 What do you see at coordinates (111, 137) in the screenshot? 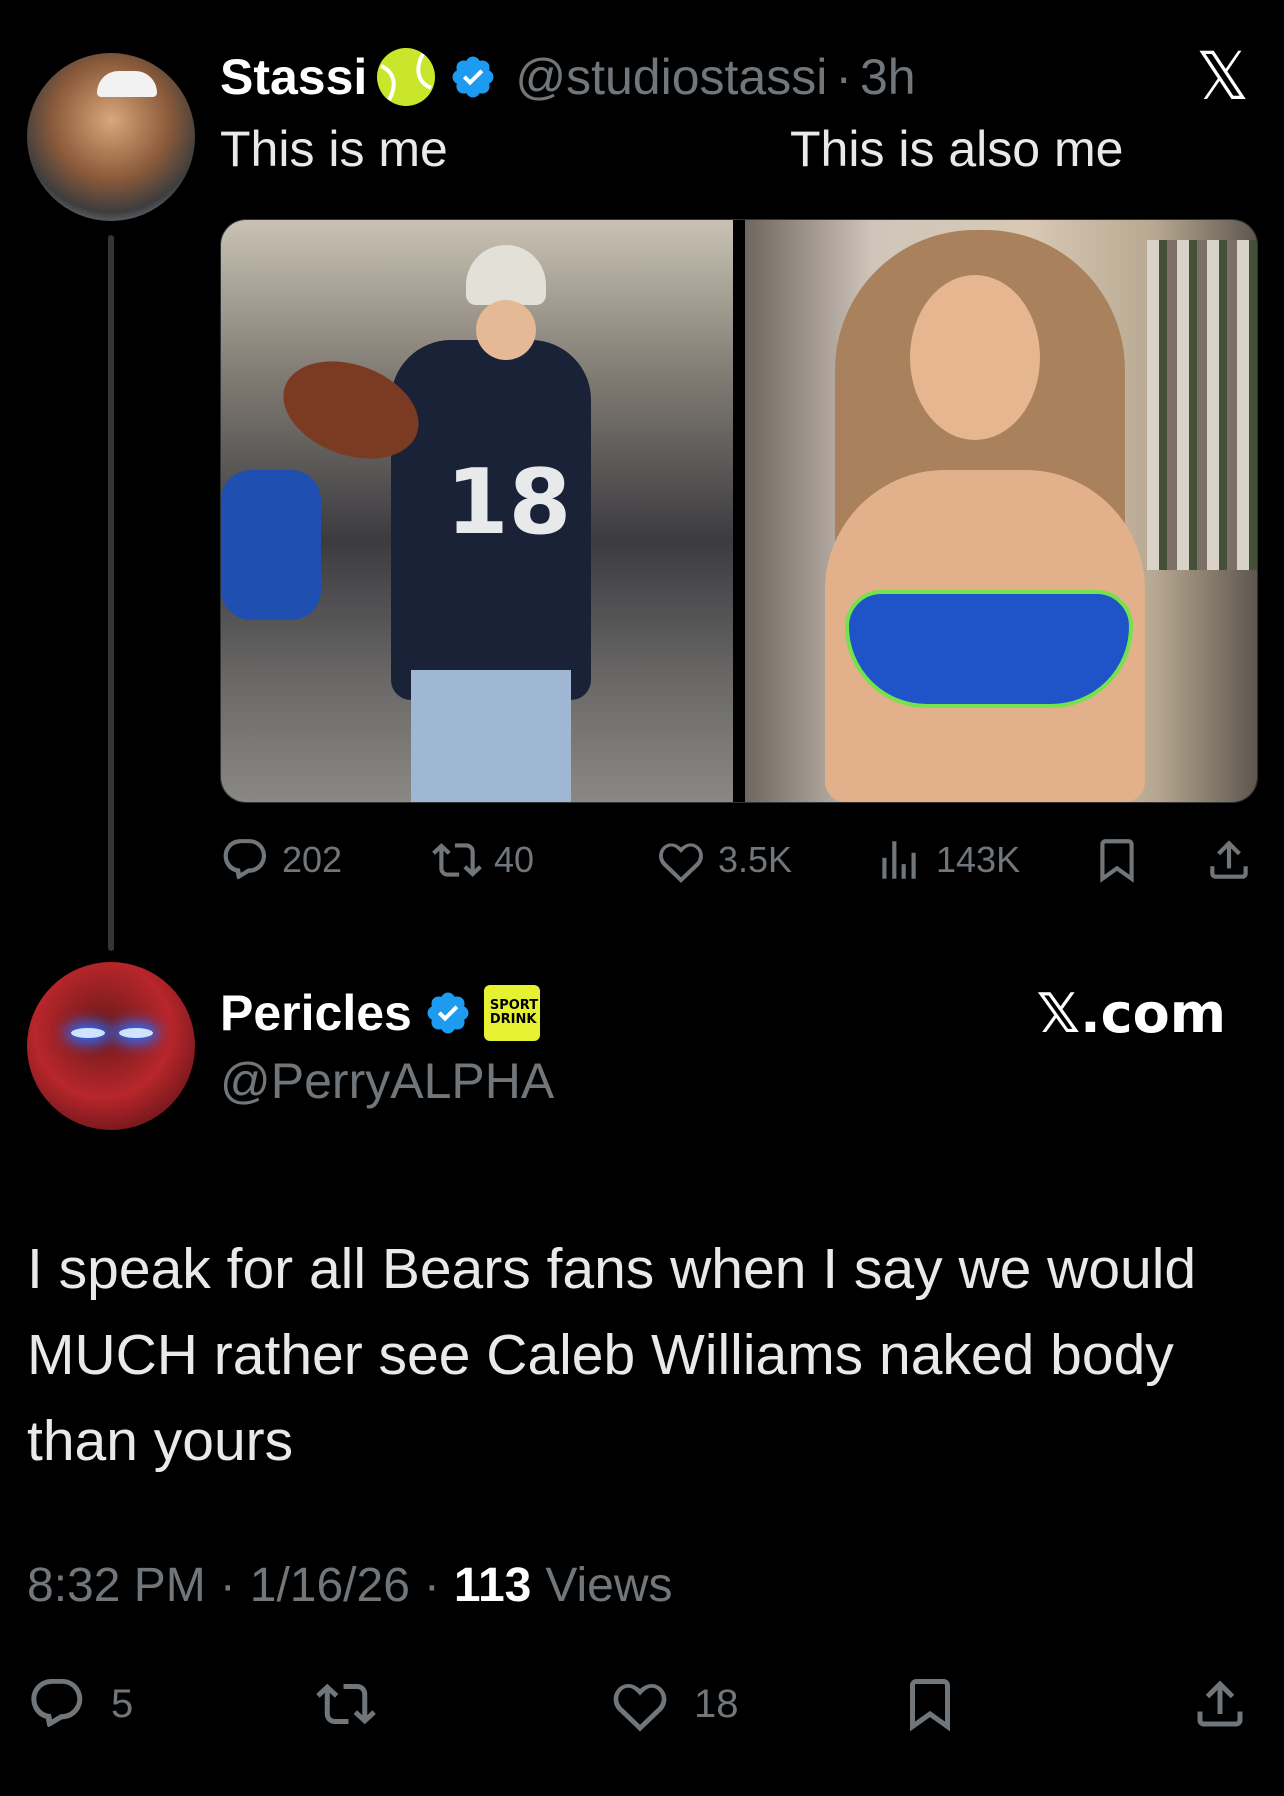
I see `stassi-avatar` at bounding box center [111, 137].